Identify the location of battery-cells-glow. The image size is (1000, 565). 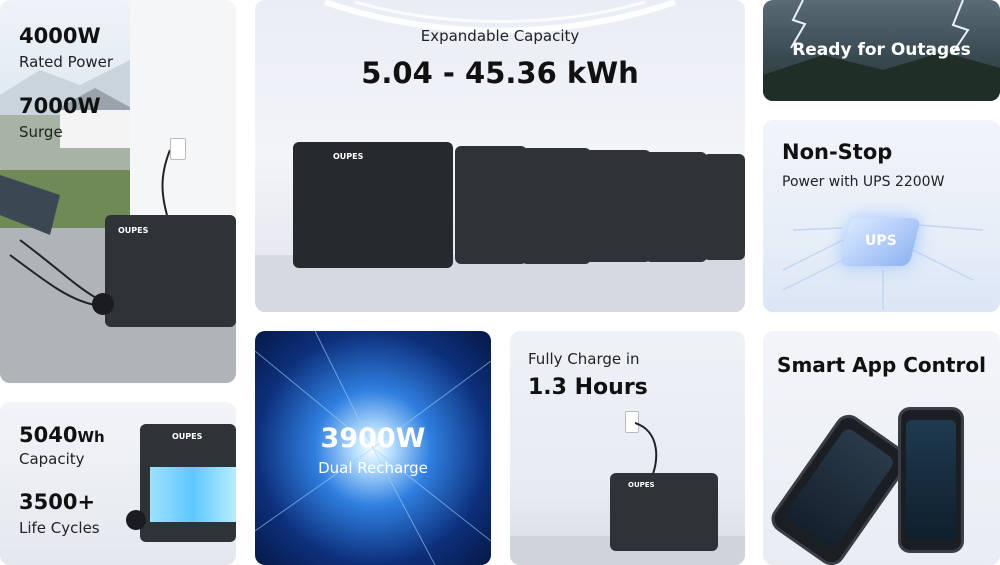
(193, 494).